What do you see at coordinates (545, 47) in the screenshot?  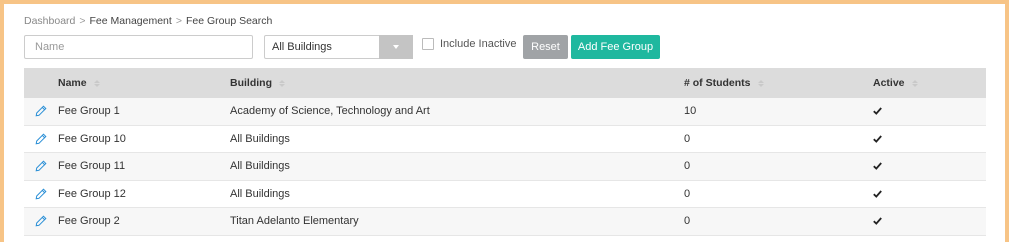 I see `reset-button: Reset` at bounding box center [545, 47].